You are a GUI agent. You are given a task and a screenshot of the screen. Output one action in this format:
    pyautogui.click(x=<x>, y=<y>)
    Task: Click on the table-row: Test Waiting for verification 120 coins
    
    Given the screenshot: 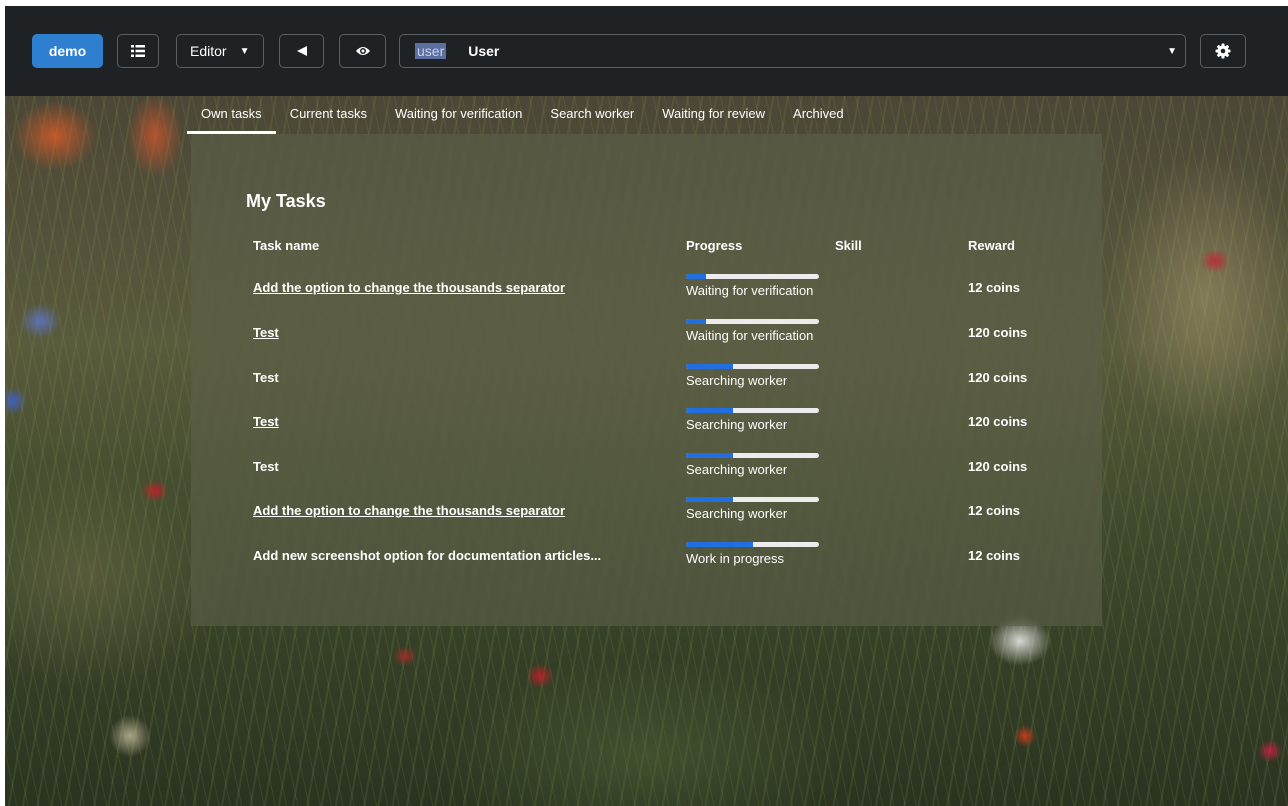 What is the action you would take?
    pyautogui.click(x=646, y=339)
    